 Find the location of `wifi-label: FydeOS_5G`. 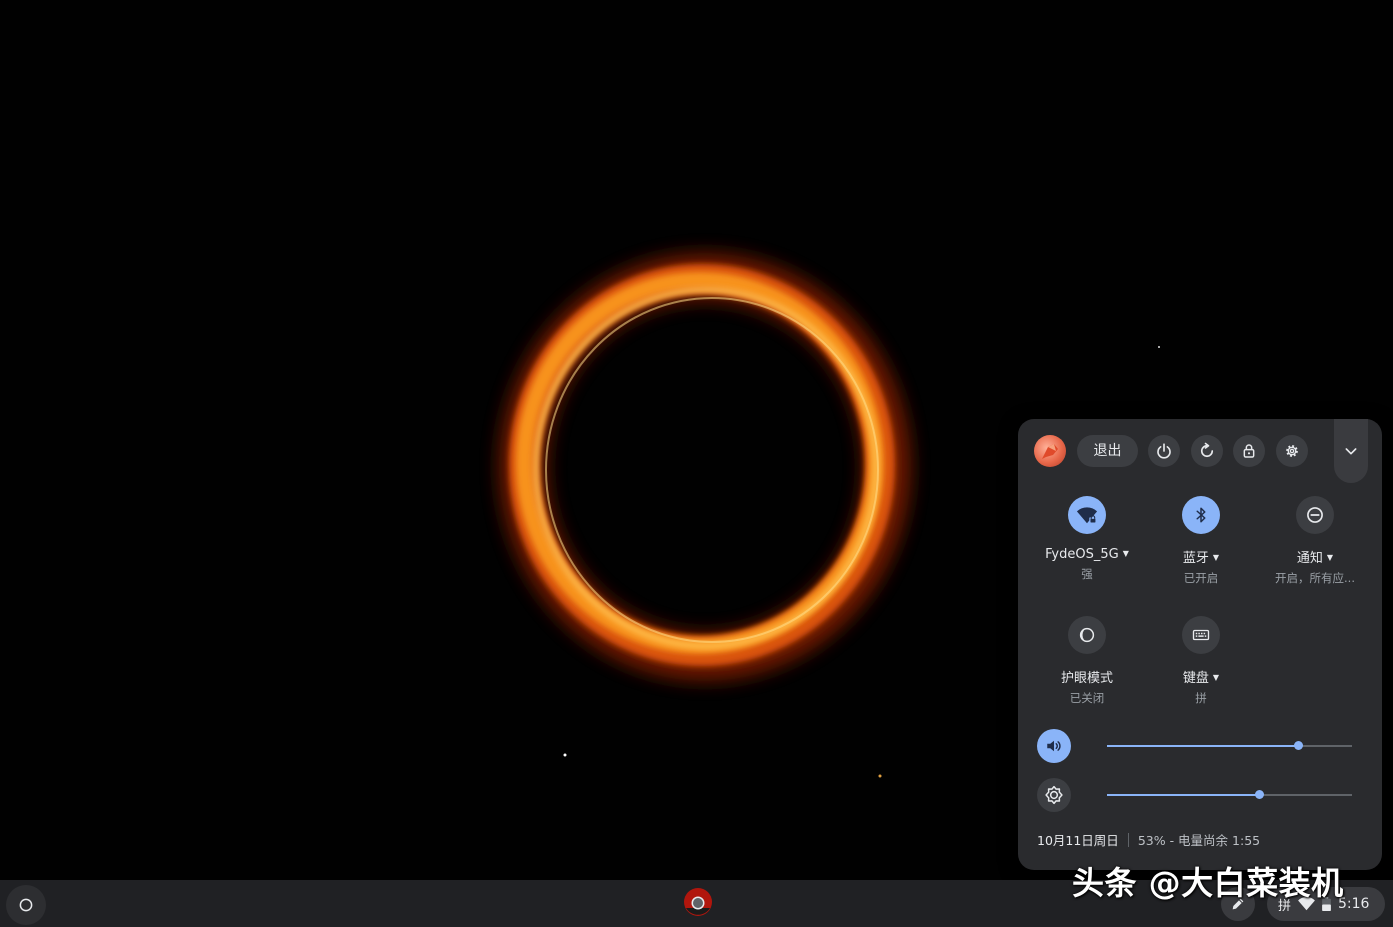

wifi-label: FydeOS_5G is located at coordinates (1082, 554).